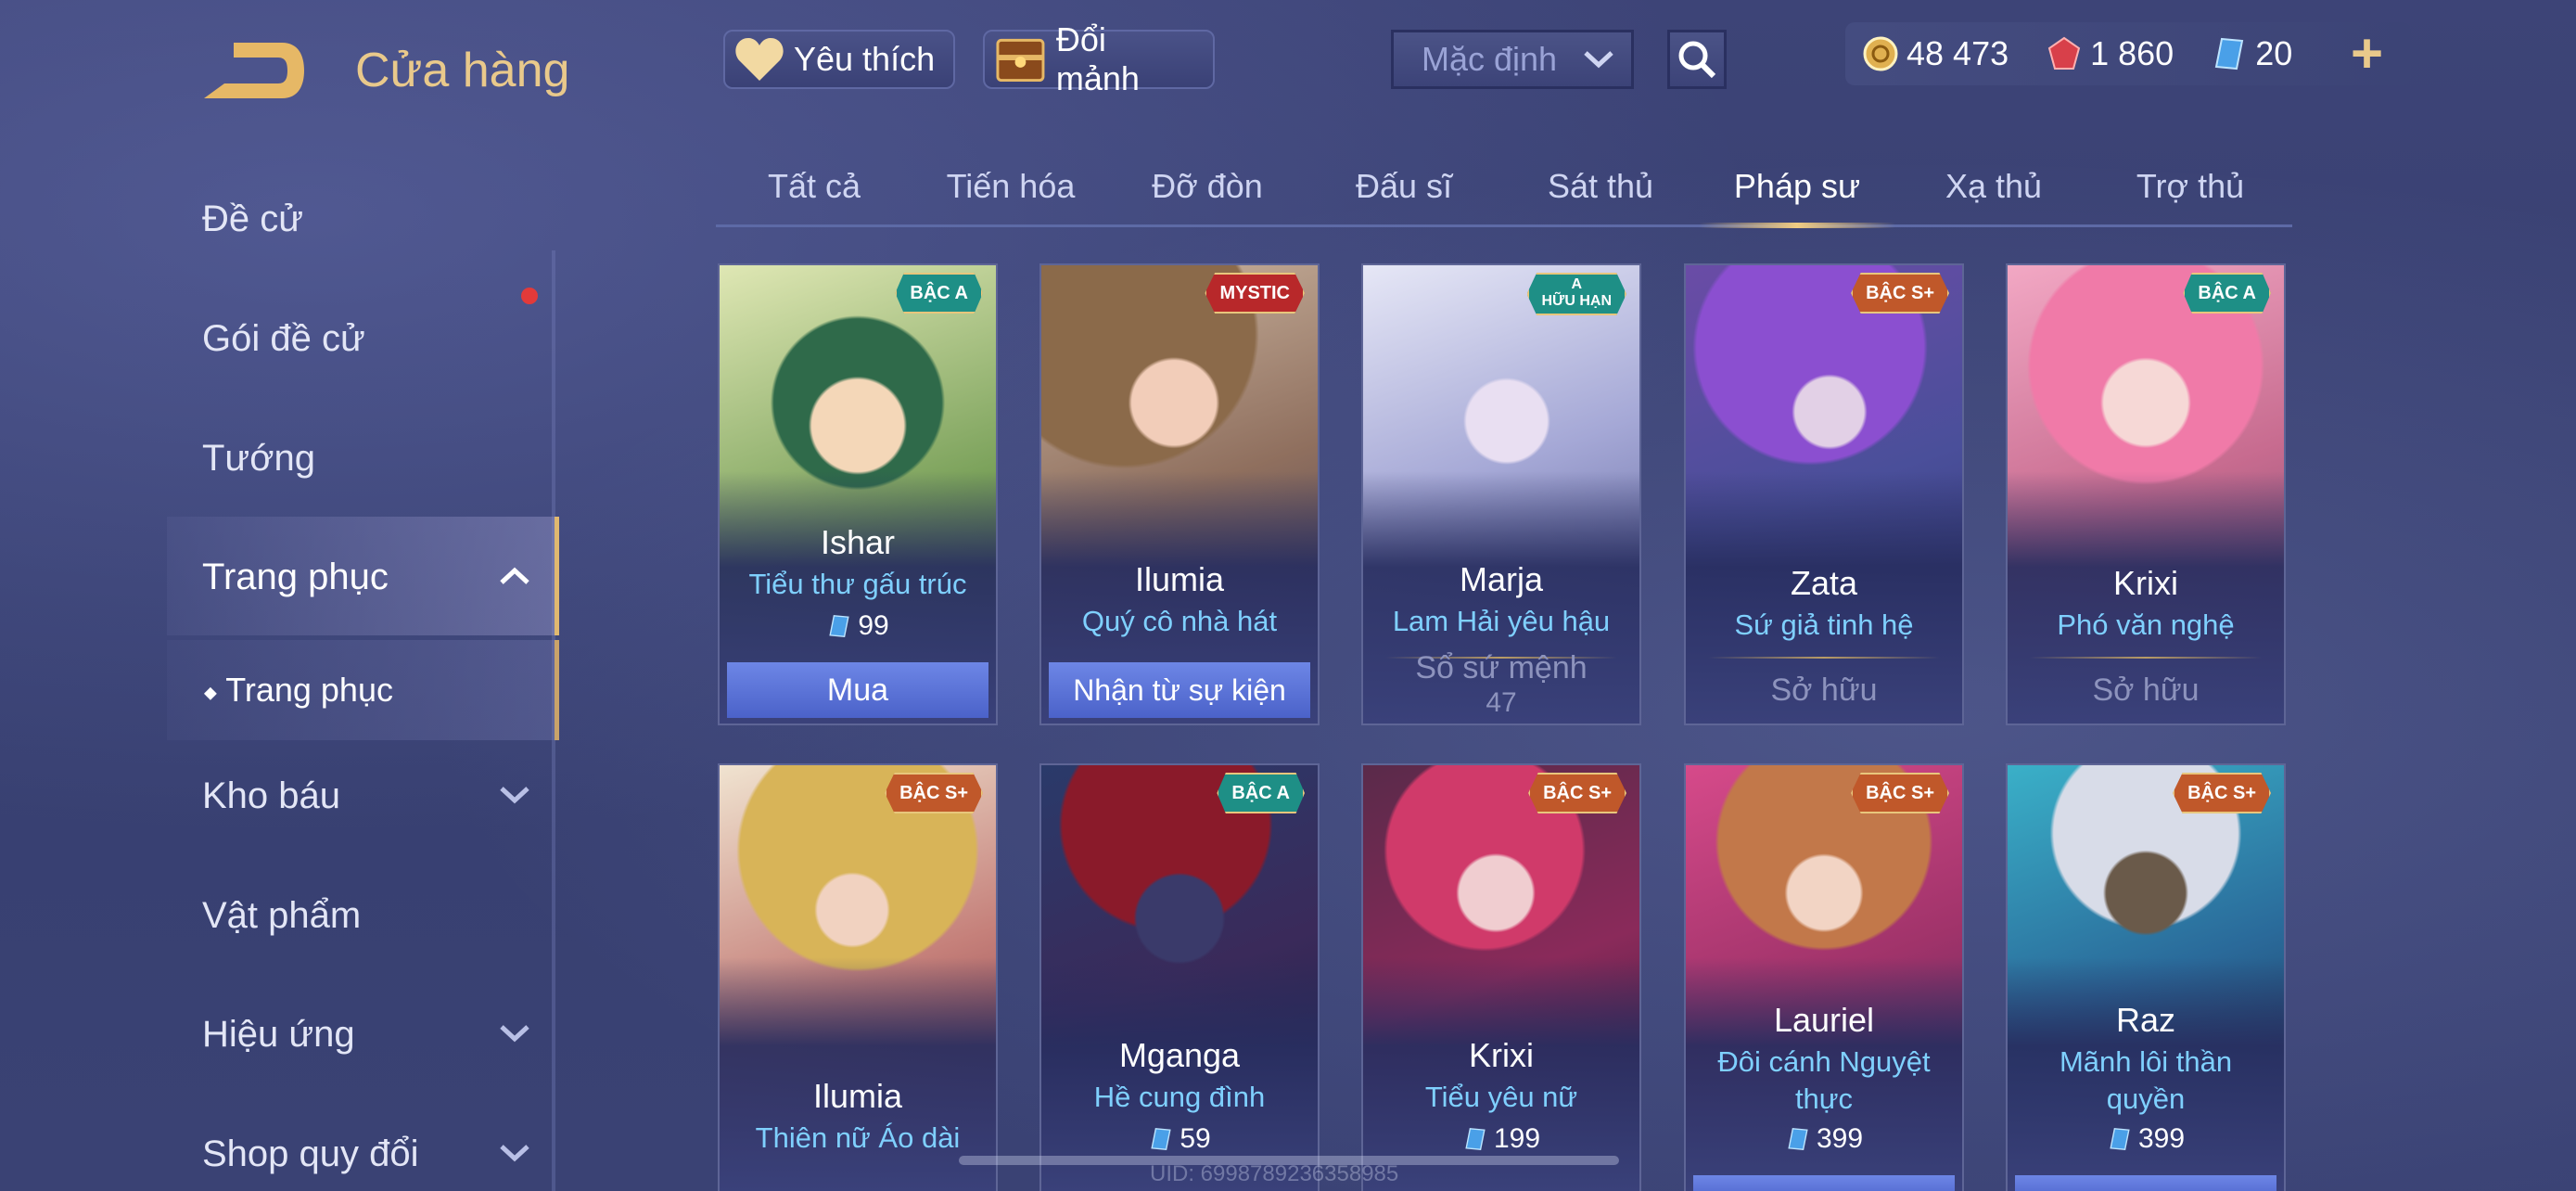 This screenshot has width=2576, height=1191. Describe the element at coordinates (378, 916) in the screenshot. I see `sidebar-item-items: Vật phẩm` at that location.